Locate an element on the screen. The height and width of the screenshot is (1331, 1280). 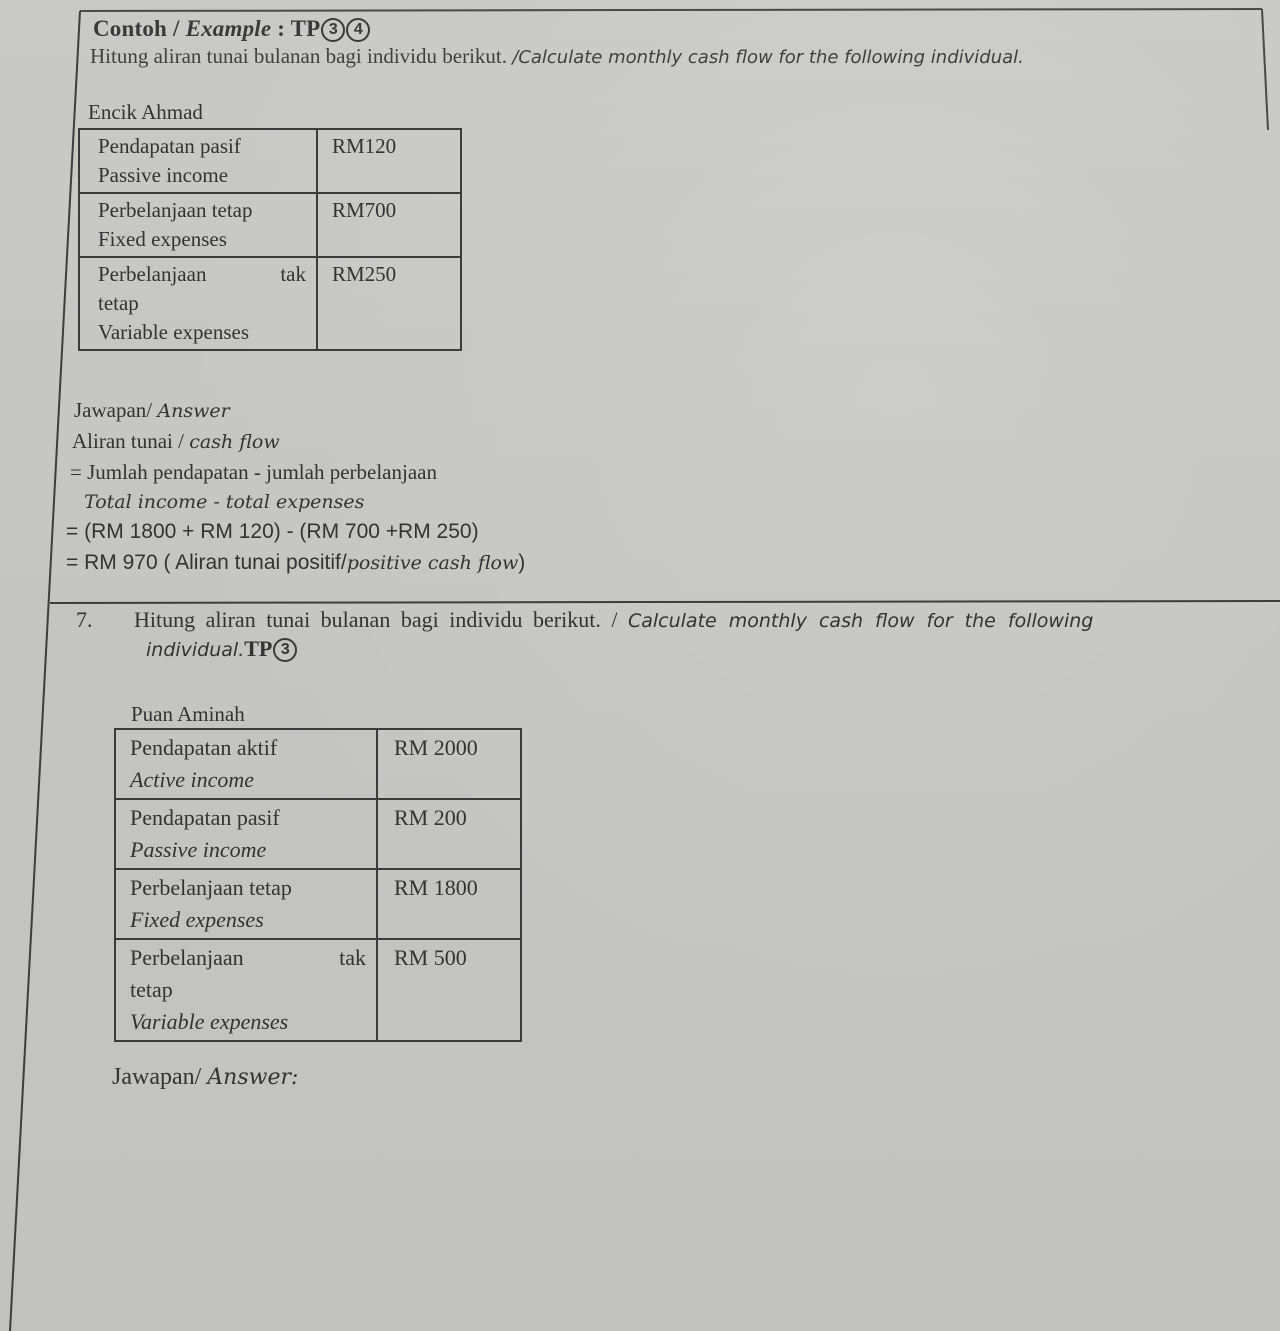
tp-label: TP is located at coordinates (258, 648).